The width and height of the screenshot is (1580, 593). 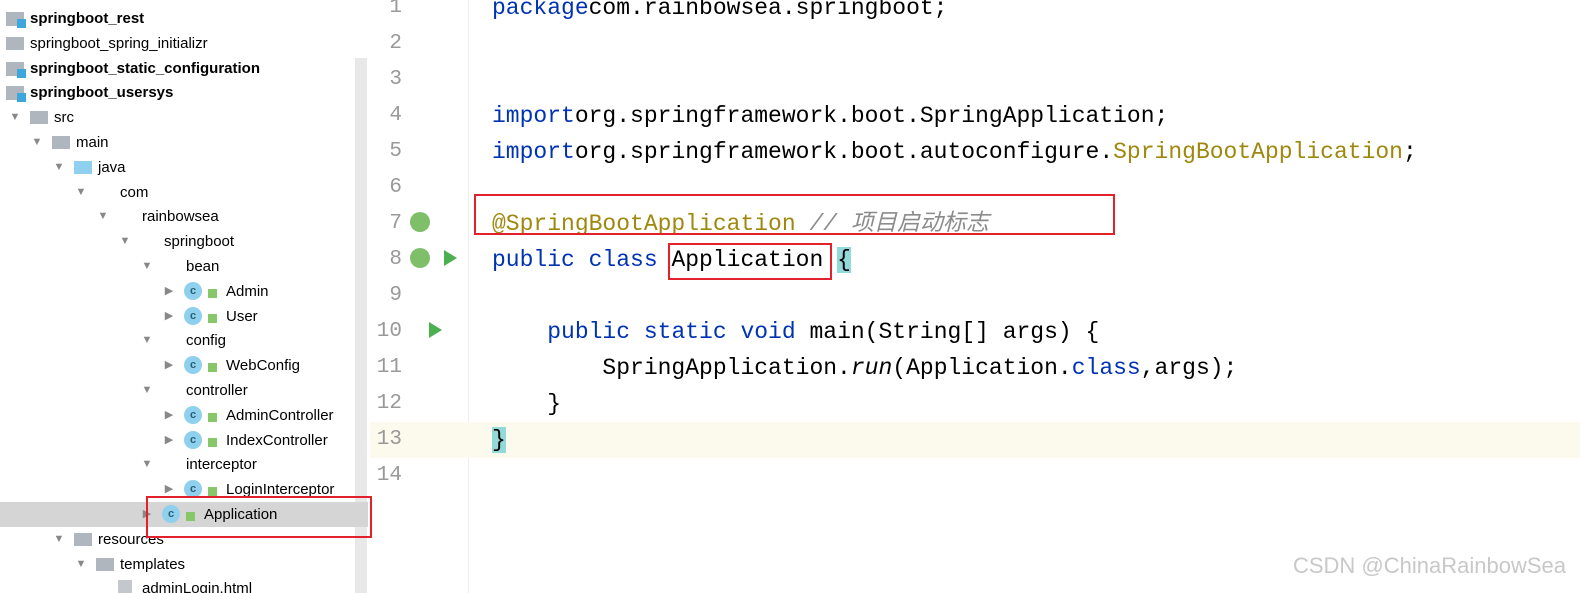 I want to click on code-token: {, so click(x=844, y=260).